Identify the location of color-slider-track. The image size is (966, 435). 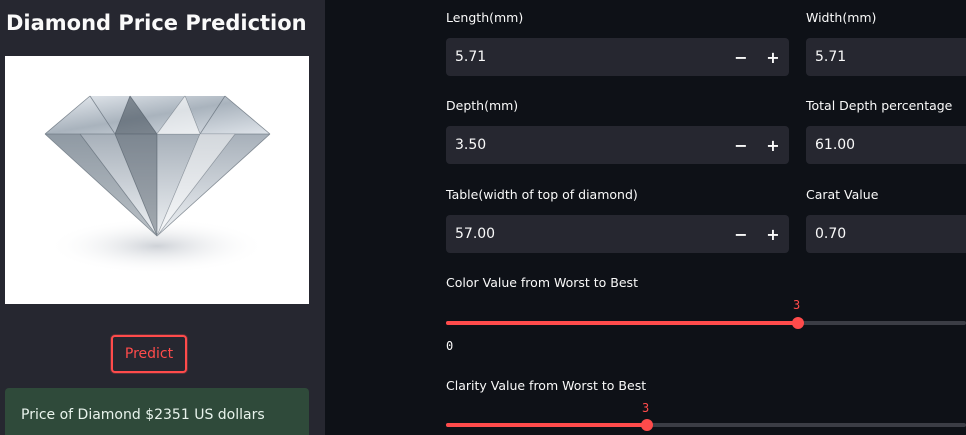
(706, 323).